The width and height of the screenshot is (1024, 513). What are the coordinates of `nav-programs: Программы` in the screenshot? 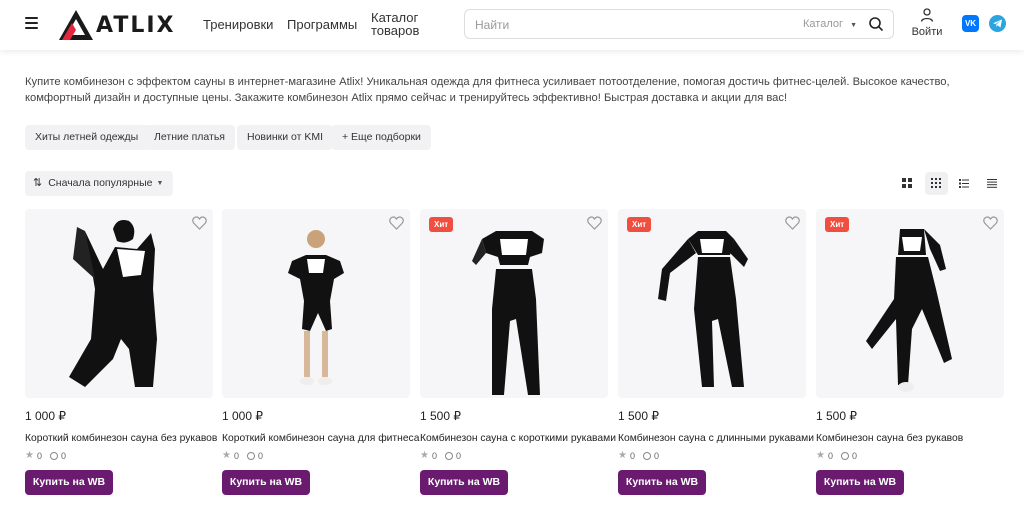 It's located at (322, 24).